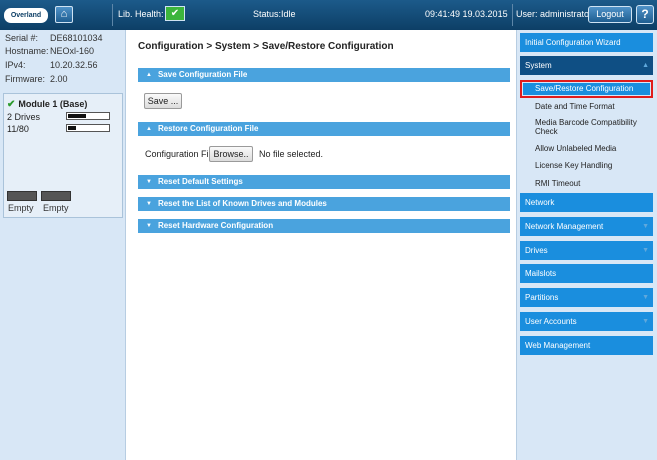 The image size is (657, 460). I want to click on ipv4-value: 10.20.32.56, so click(74, 65).